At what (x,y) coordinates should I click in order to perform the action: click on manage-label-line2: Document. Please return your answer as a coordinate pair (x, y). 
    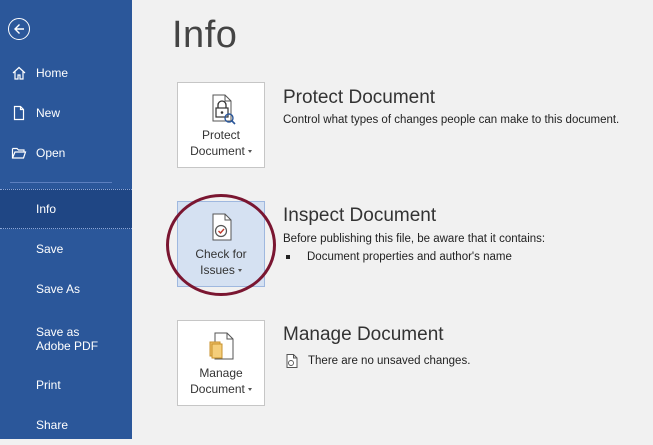
    Looking at the image, I should click on (217, 389).